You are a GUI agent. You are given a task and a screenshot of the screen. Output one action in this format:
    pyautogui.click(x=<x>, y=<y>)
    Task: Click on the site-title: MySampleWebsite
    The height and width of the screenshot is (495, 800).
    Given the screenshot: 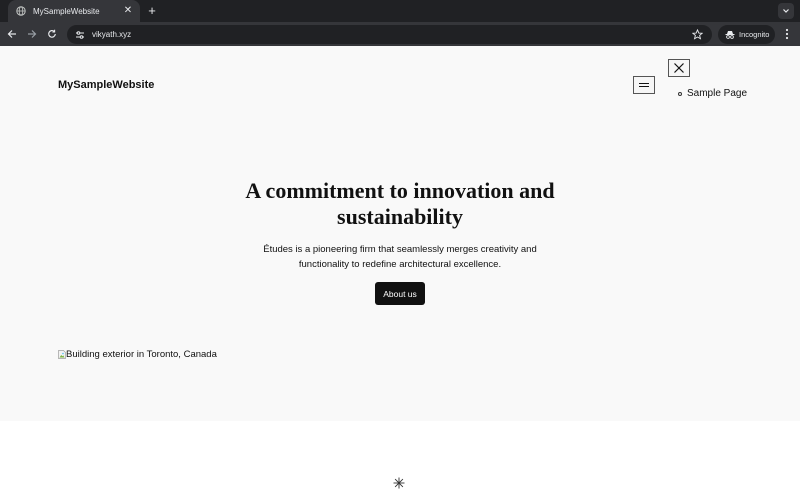 What is the action you would take?
    pyautogui.click(x=106, y=85)
    